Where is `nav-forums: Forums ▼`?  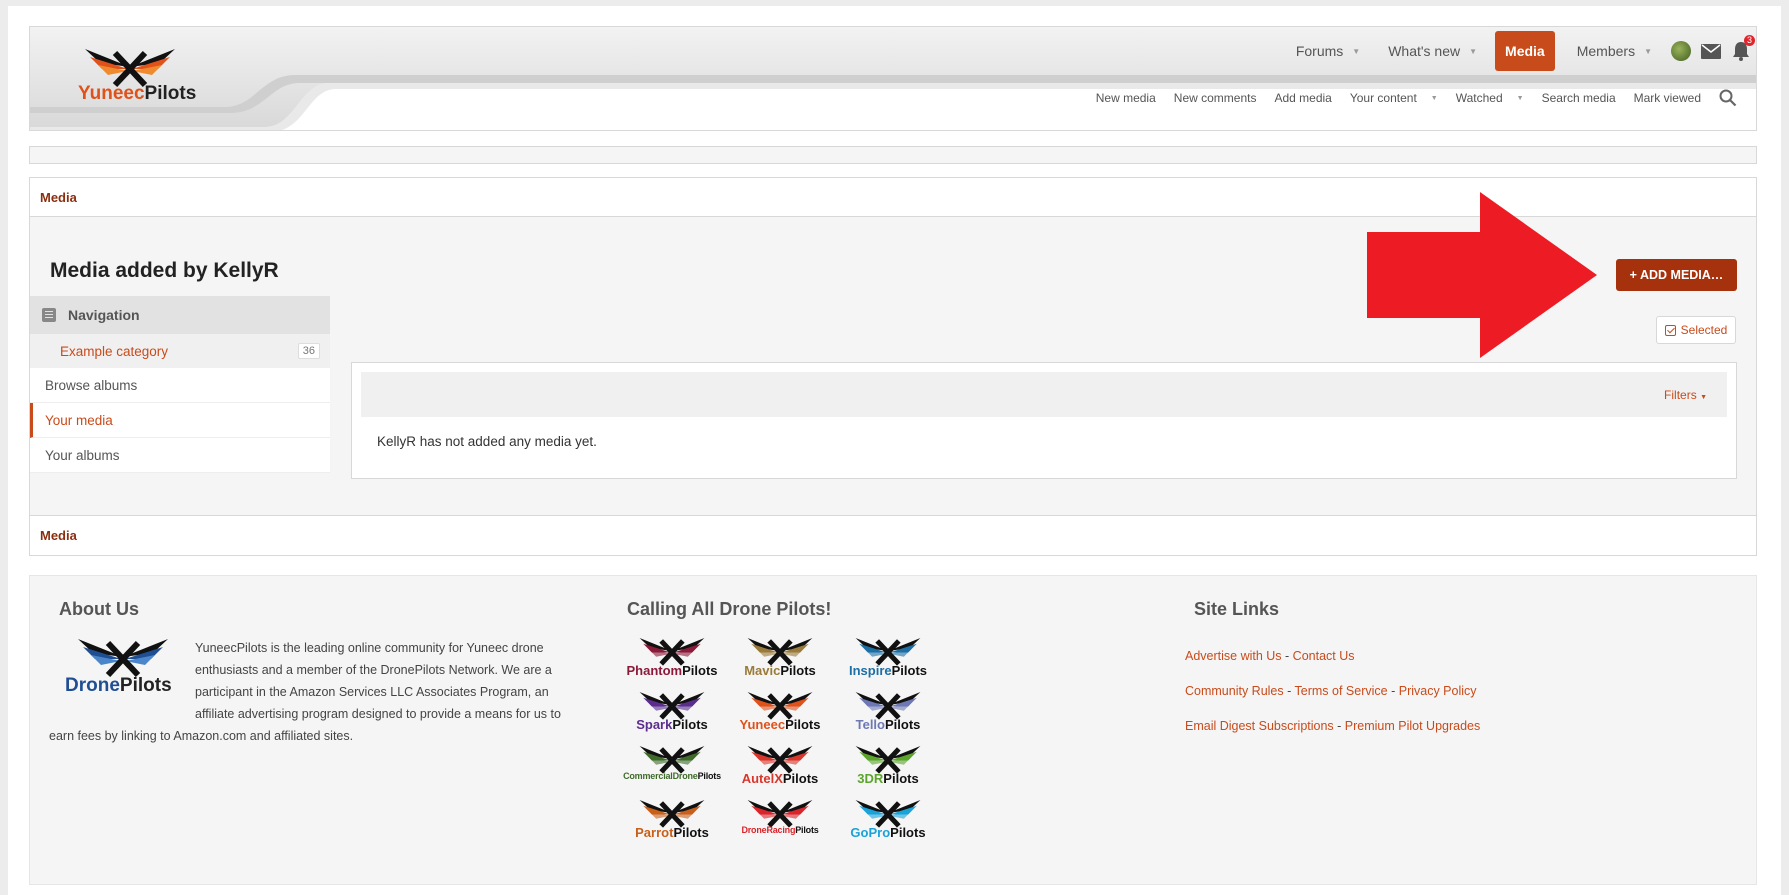
nav-forums: Forums ▼ is located at coordinates (1328, 51).